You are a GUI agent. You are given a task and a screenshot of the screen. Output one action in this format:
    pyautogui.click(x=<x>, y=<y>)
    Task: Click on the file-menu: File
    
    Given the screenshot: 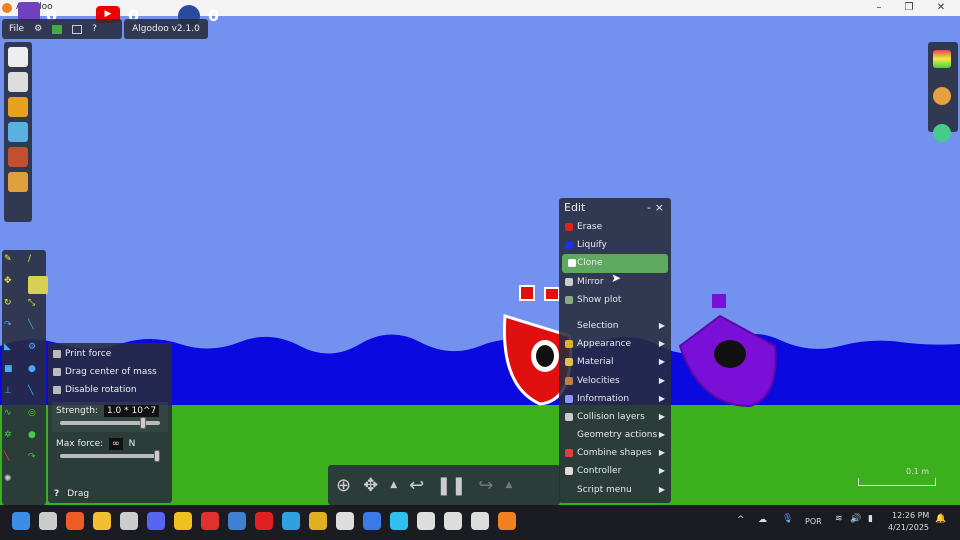 What is the action you would take?
    pyautogui.click(x=16, y=29)
    